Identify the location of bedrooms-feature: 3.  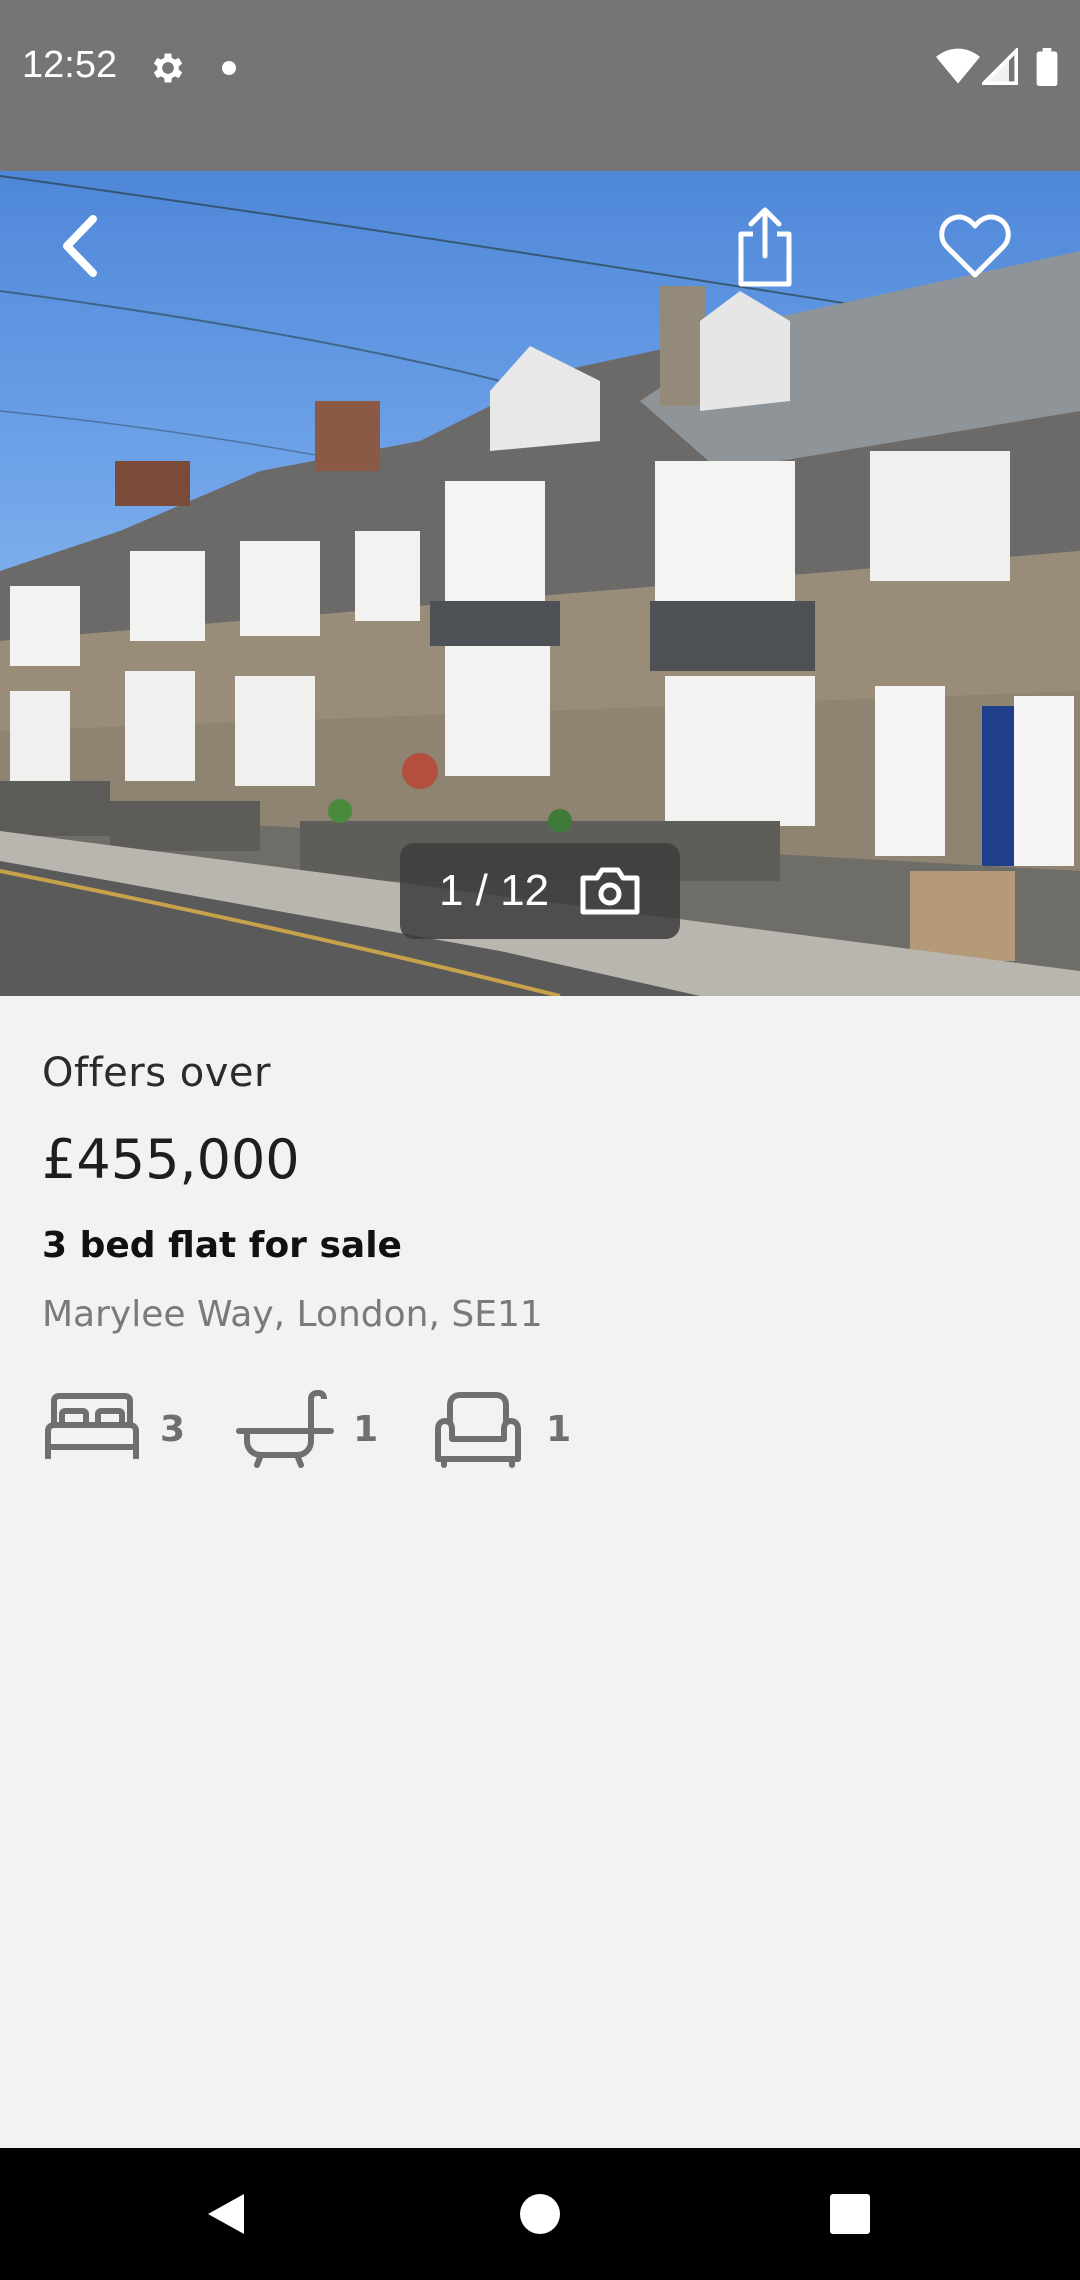
(113, 1429).